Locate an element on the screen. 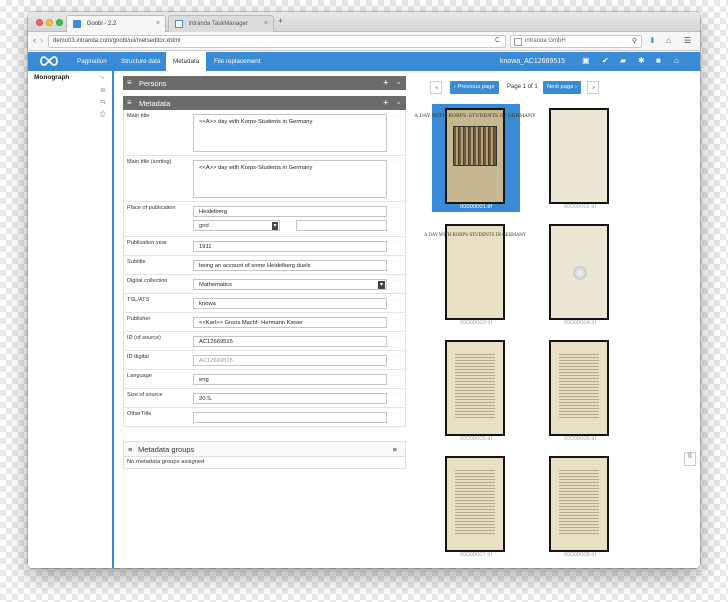 The image size is (728, 602). nav-metadata: Metadata is located at coordinates (186, 61).